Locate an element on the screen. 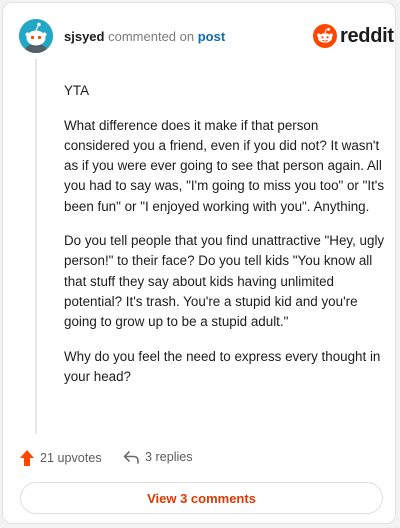 The image size is (400, 528). commented-on-label: commented on is located at coordinates (151, 36).